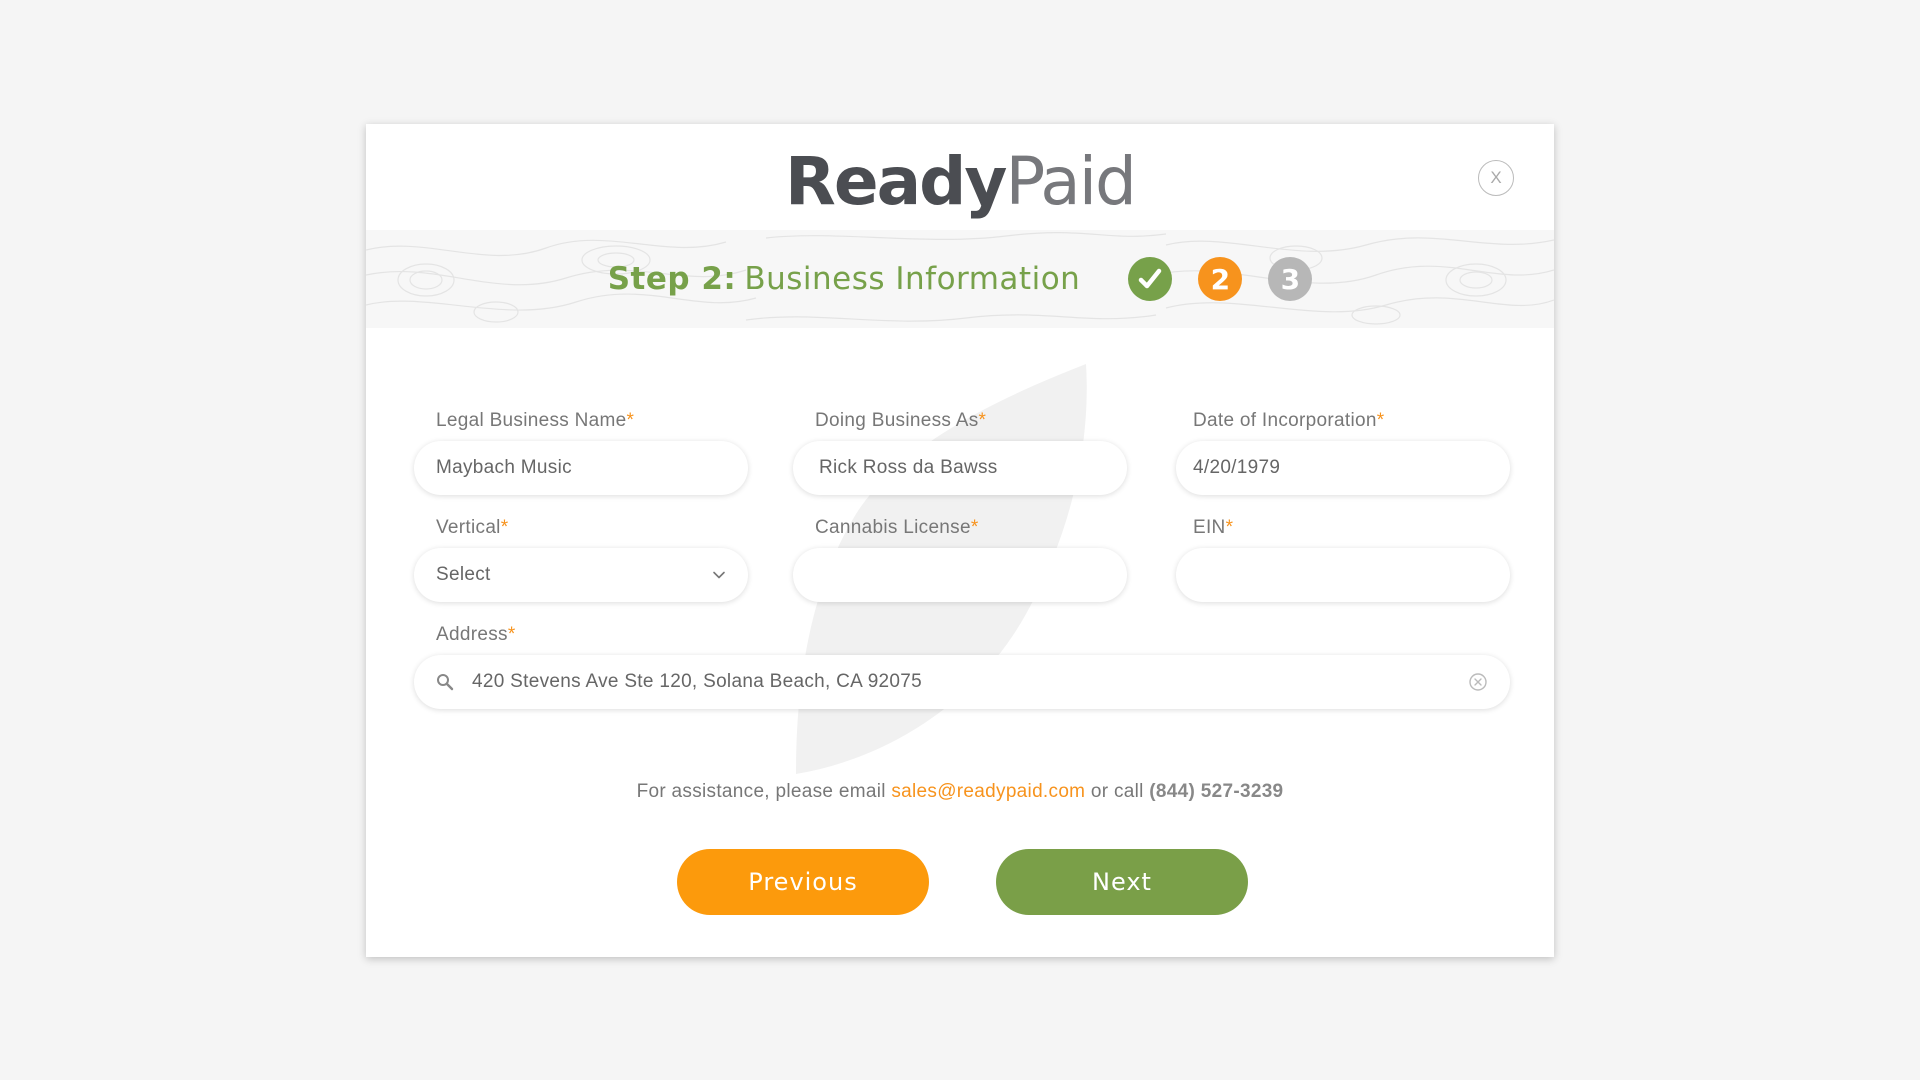 The width and height of the screenshot is (1920, 1080). Describe the element at coordinates (445, 682) in the screenshot. I see `search-icon` at that location.